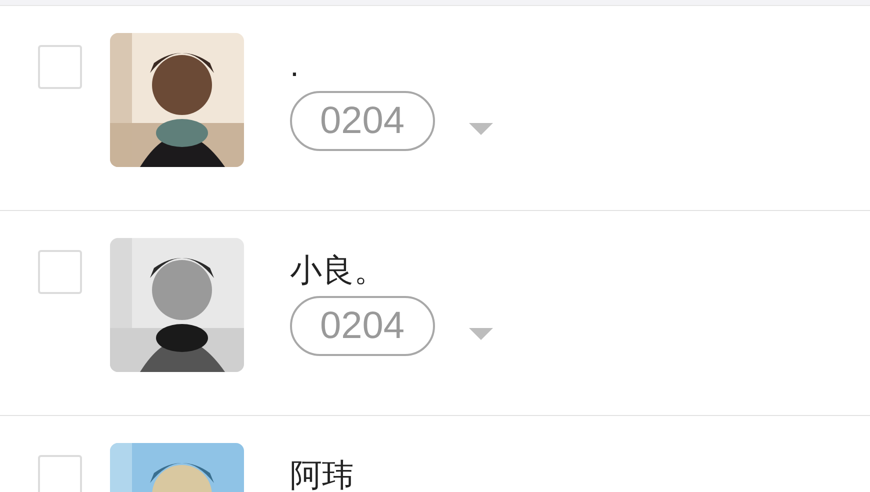 This screenshot has width=870, height=492. Describe the element at coordinates (295, 65) in the screenshot. I see `contact-name: .` at that location.